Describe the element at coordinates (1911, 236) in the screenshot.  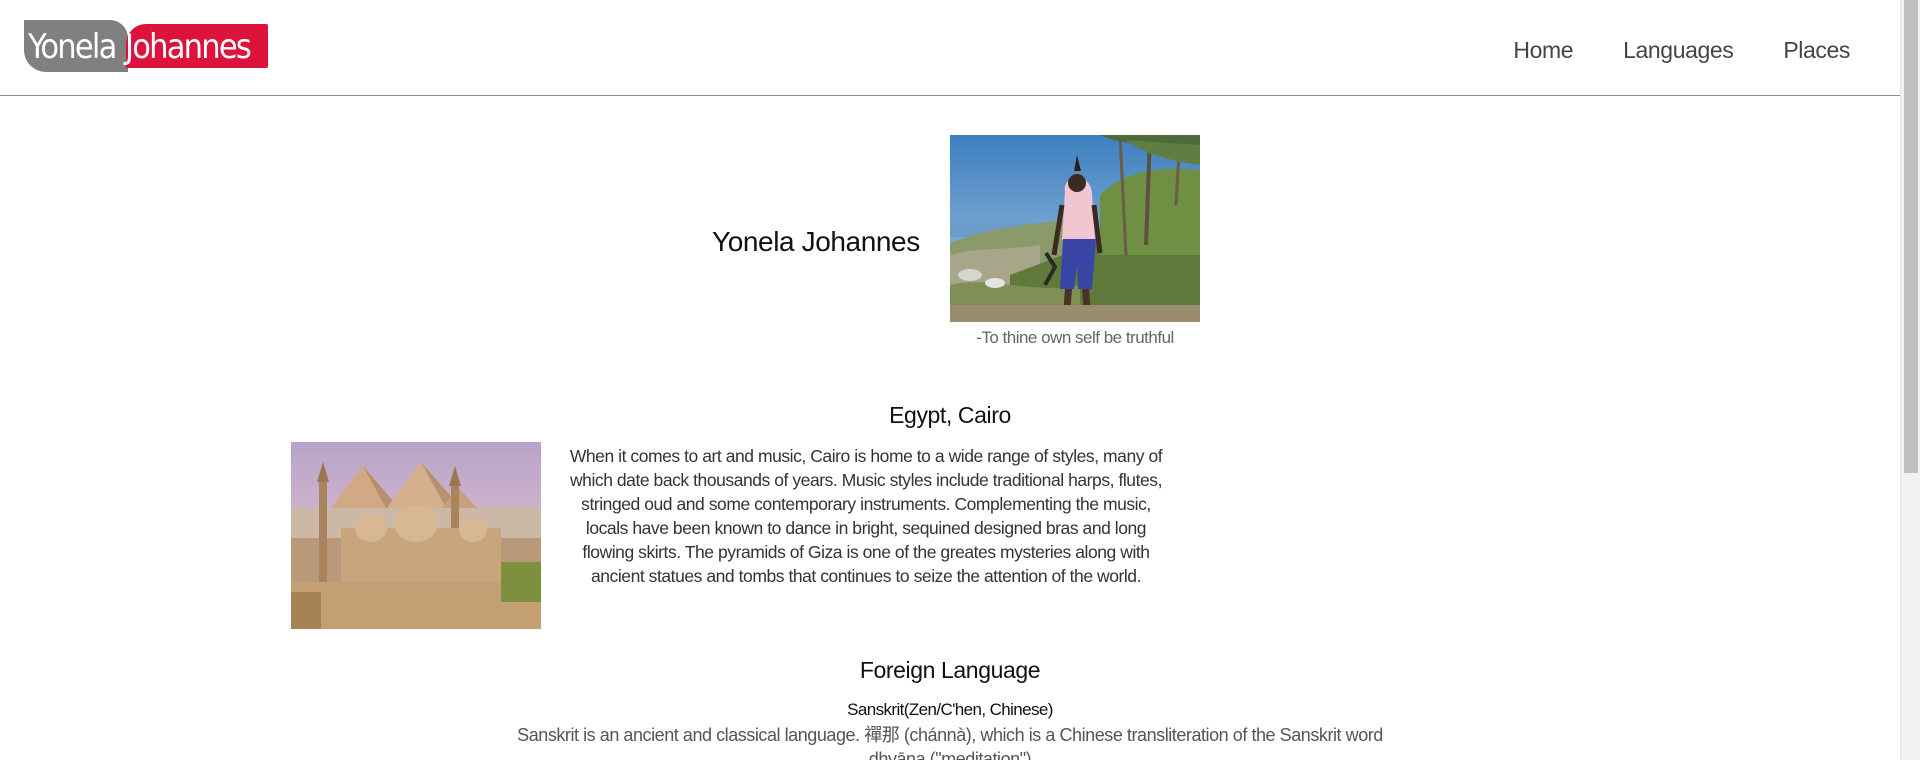
I see `scrollbar-thumb` at that location.